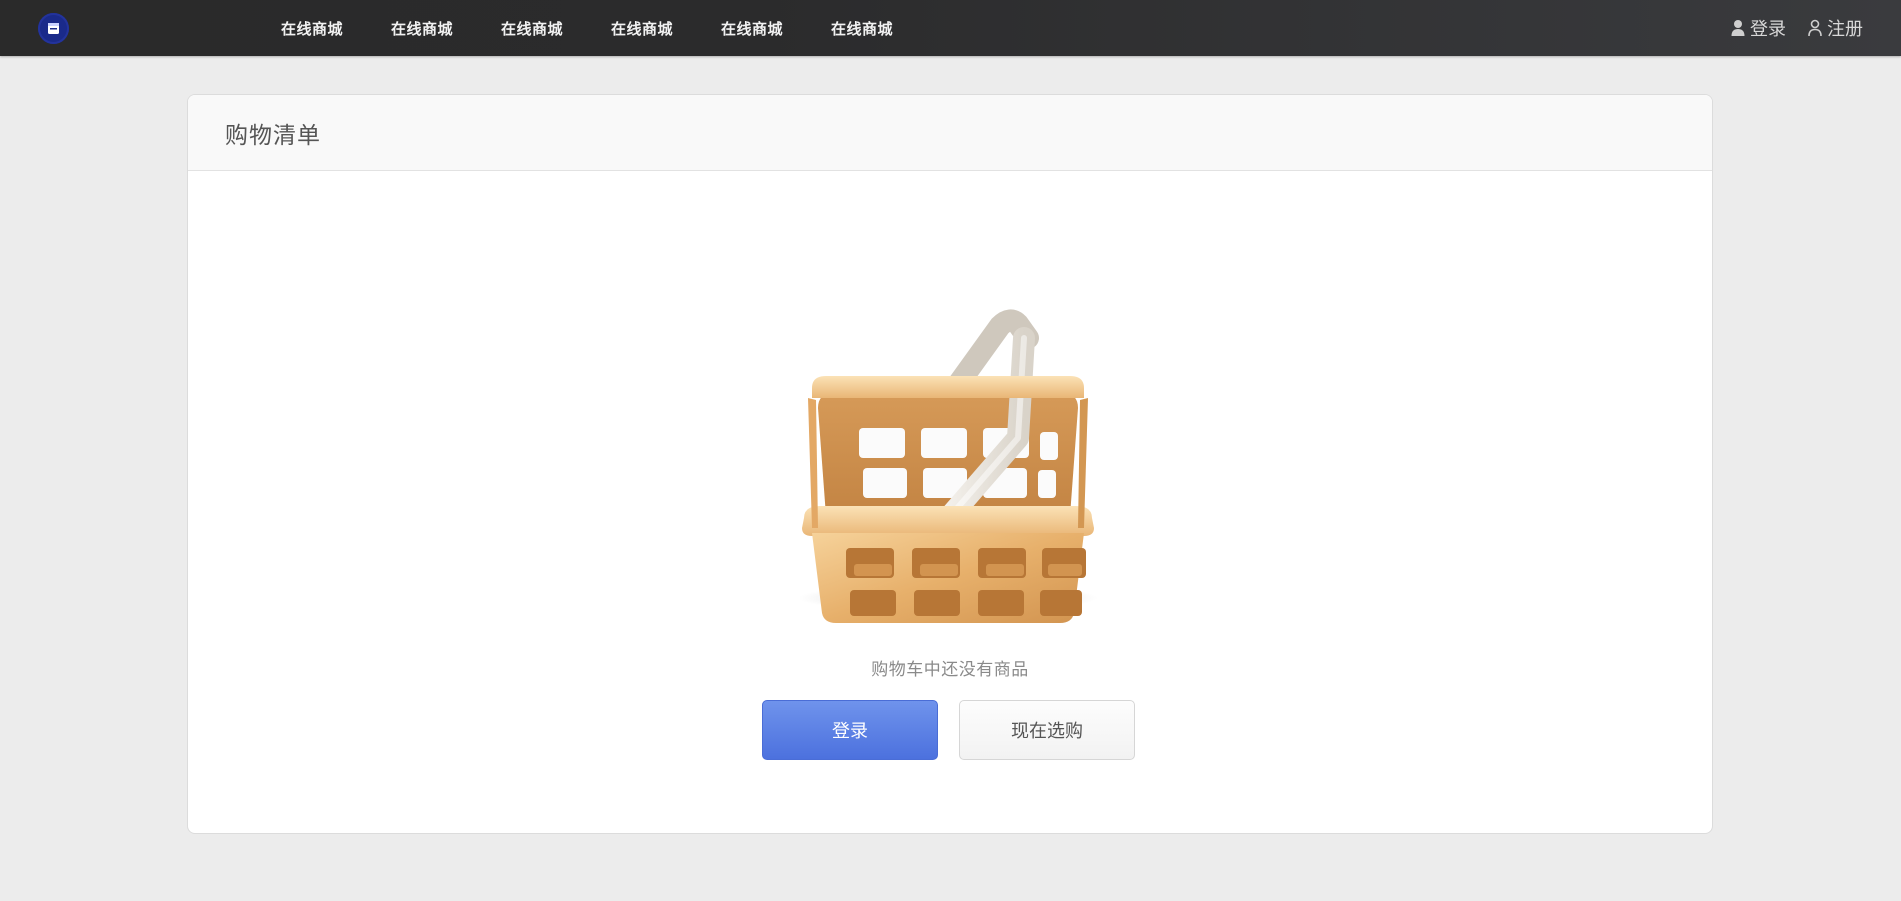 The width and height of the screenshot is (1901, 901). I want to click on page-title: 购物清单, so click(273, 135).